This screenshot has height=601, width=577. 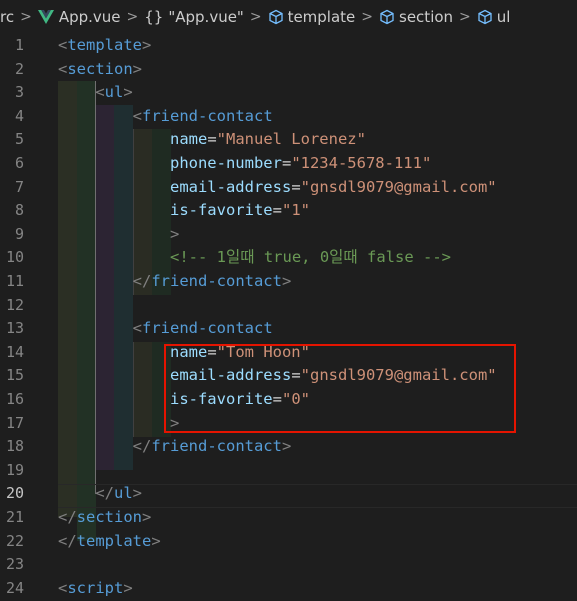 I want to click on code-token: <!-- 1일때 true, 0일때 false -->, so click(x=310, y=257).